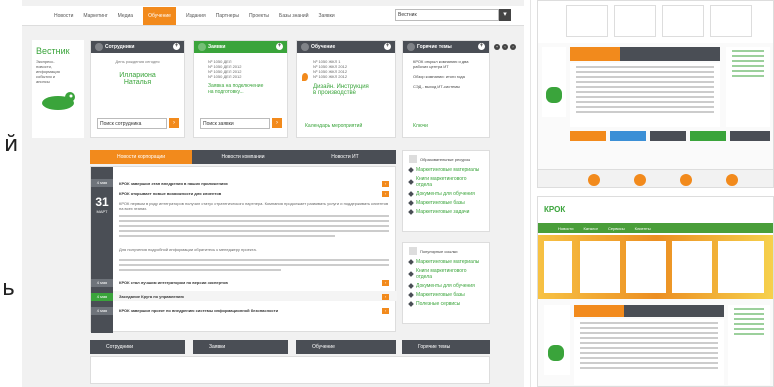 This screenshot has height=387, width=774. Describe the element at coordinates (497, 47) in the screenshot. I see `add-icon: +` at that location.